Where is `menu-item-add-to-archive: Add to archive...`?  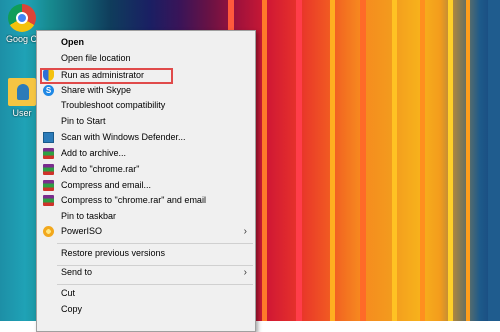 menu-item-add-to-archive: Add to archive... is located at coordinates (146, 153).